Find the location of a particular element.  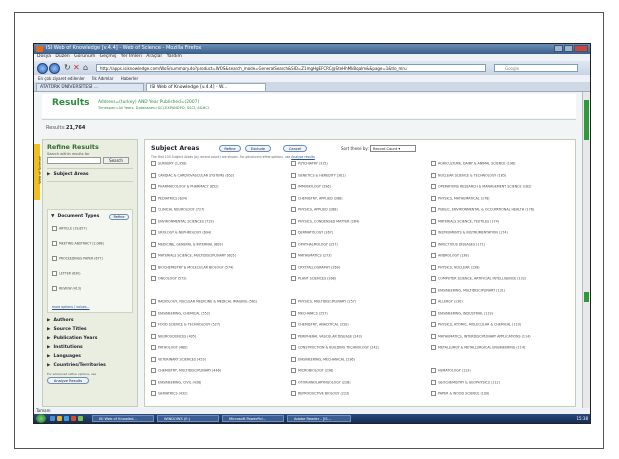

taskbar-item-windows-drive: WINDOWS (E:) is located at coordinates (188, 418).